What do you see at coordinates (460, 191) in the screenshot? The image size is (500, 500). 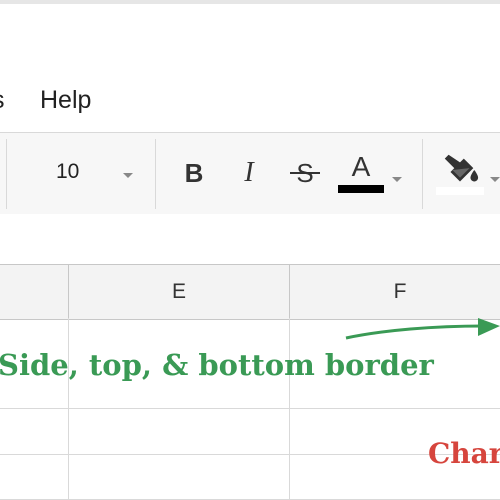 I see `fill-color-swatch` at bounding box center [460, 191].